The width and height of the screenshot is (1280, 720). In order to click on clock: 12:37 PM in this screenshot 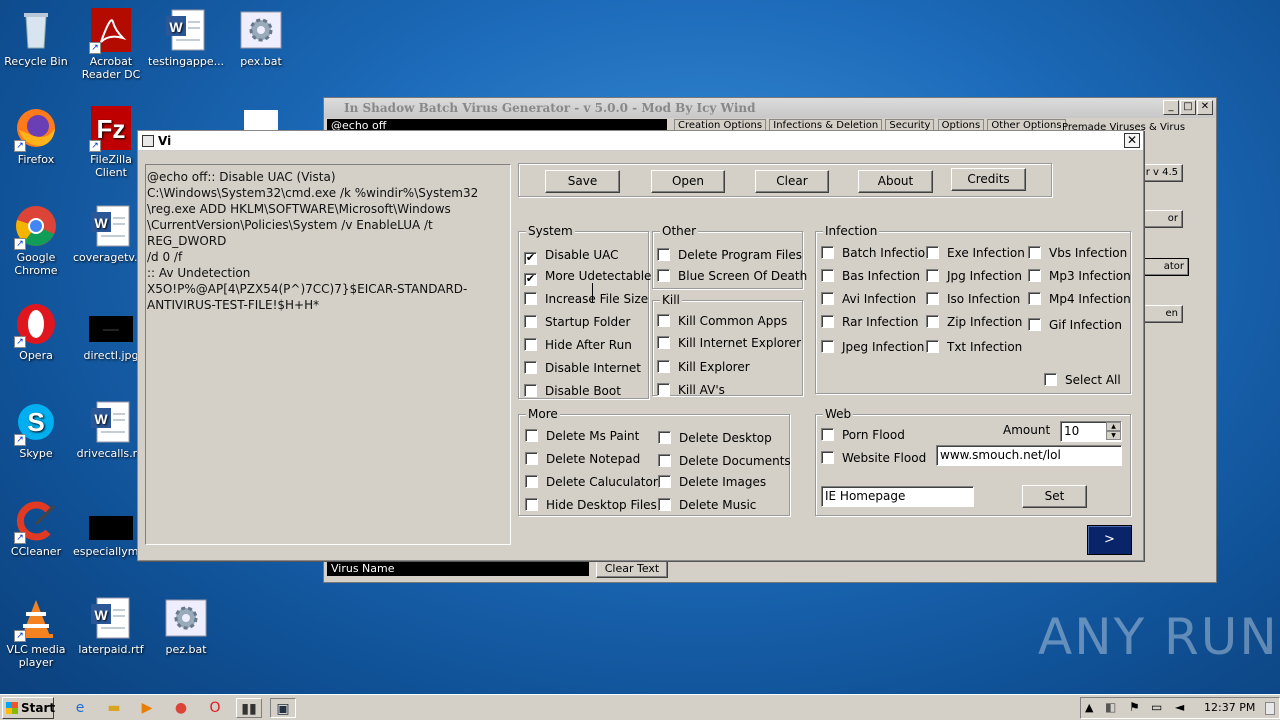, I will do `click(1229, 707)`.